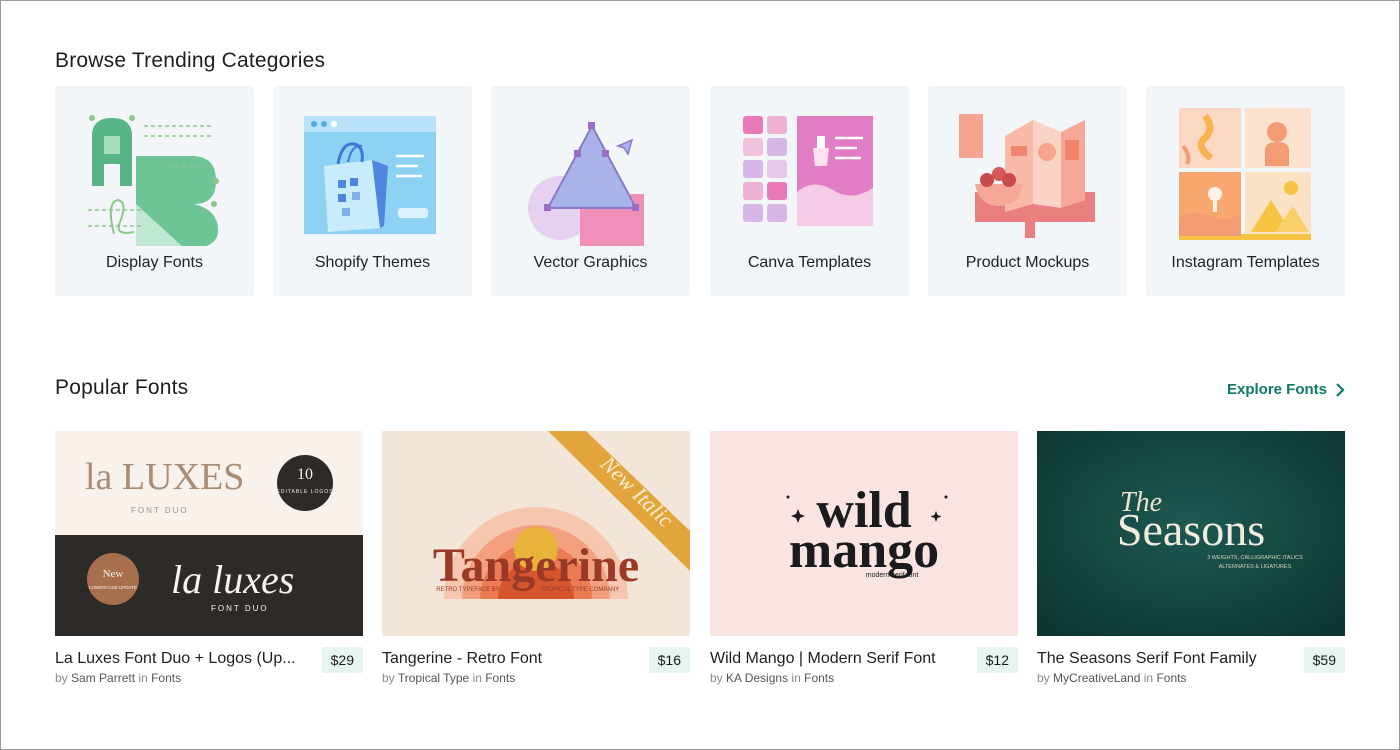 The width and height of the screenshot is (1400, 750). I want to click on badge-number-text: 10, so click(305, 474).